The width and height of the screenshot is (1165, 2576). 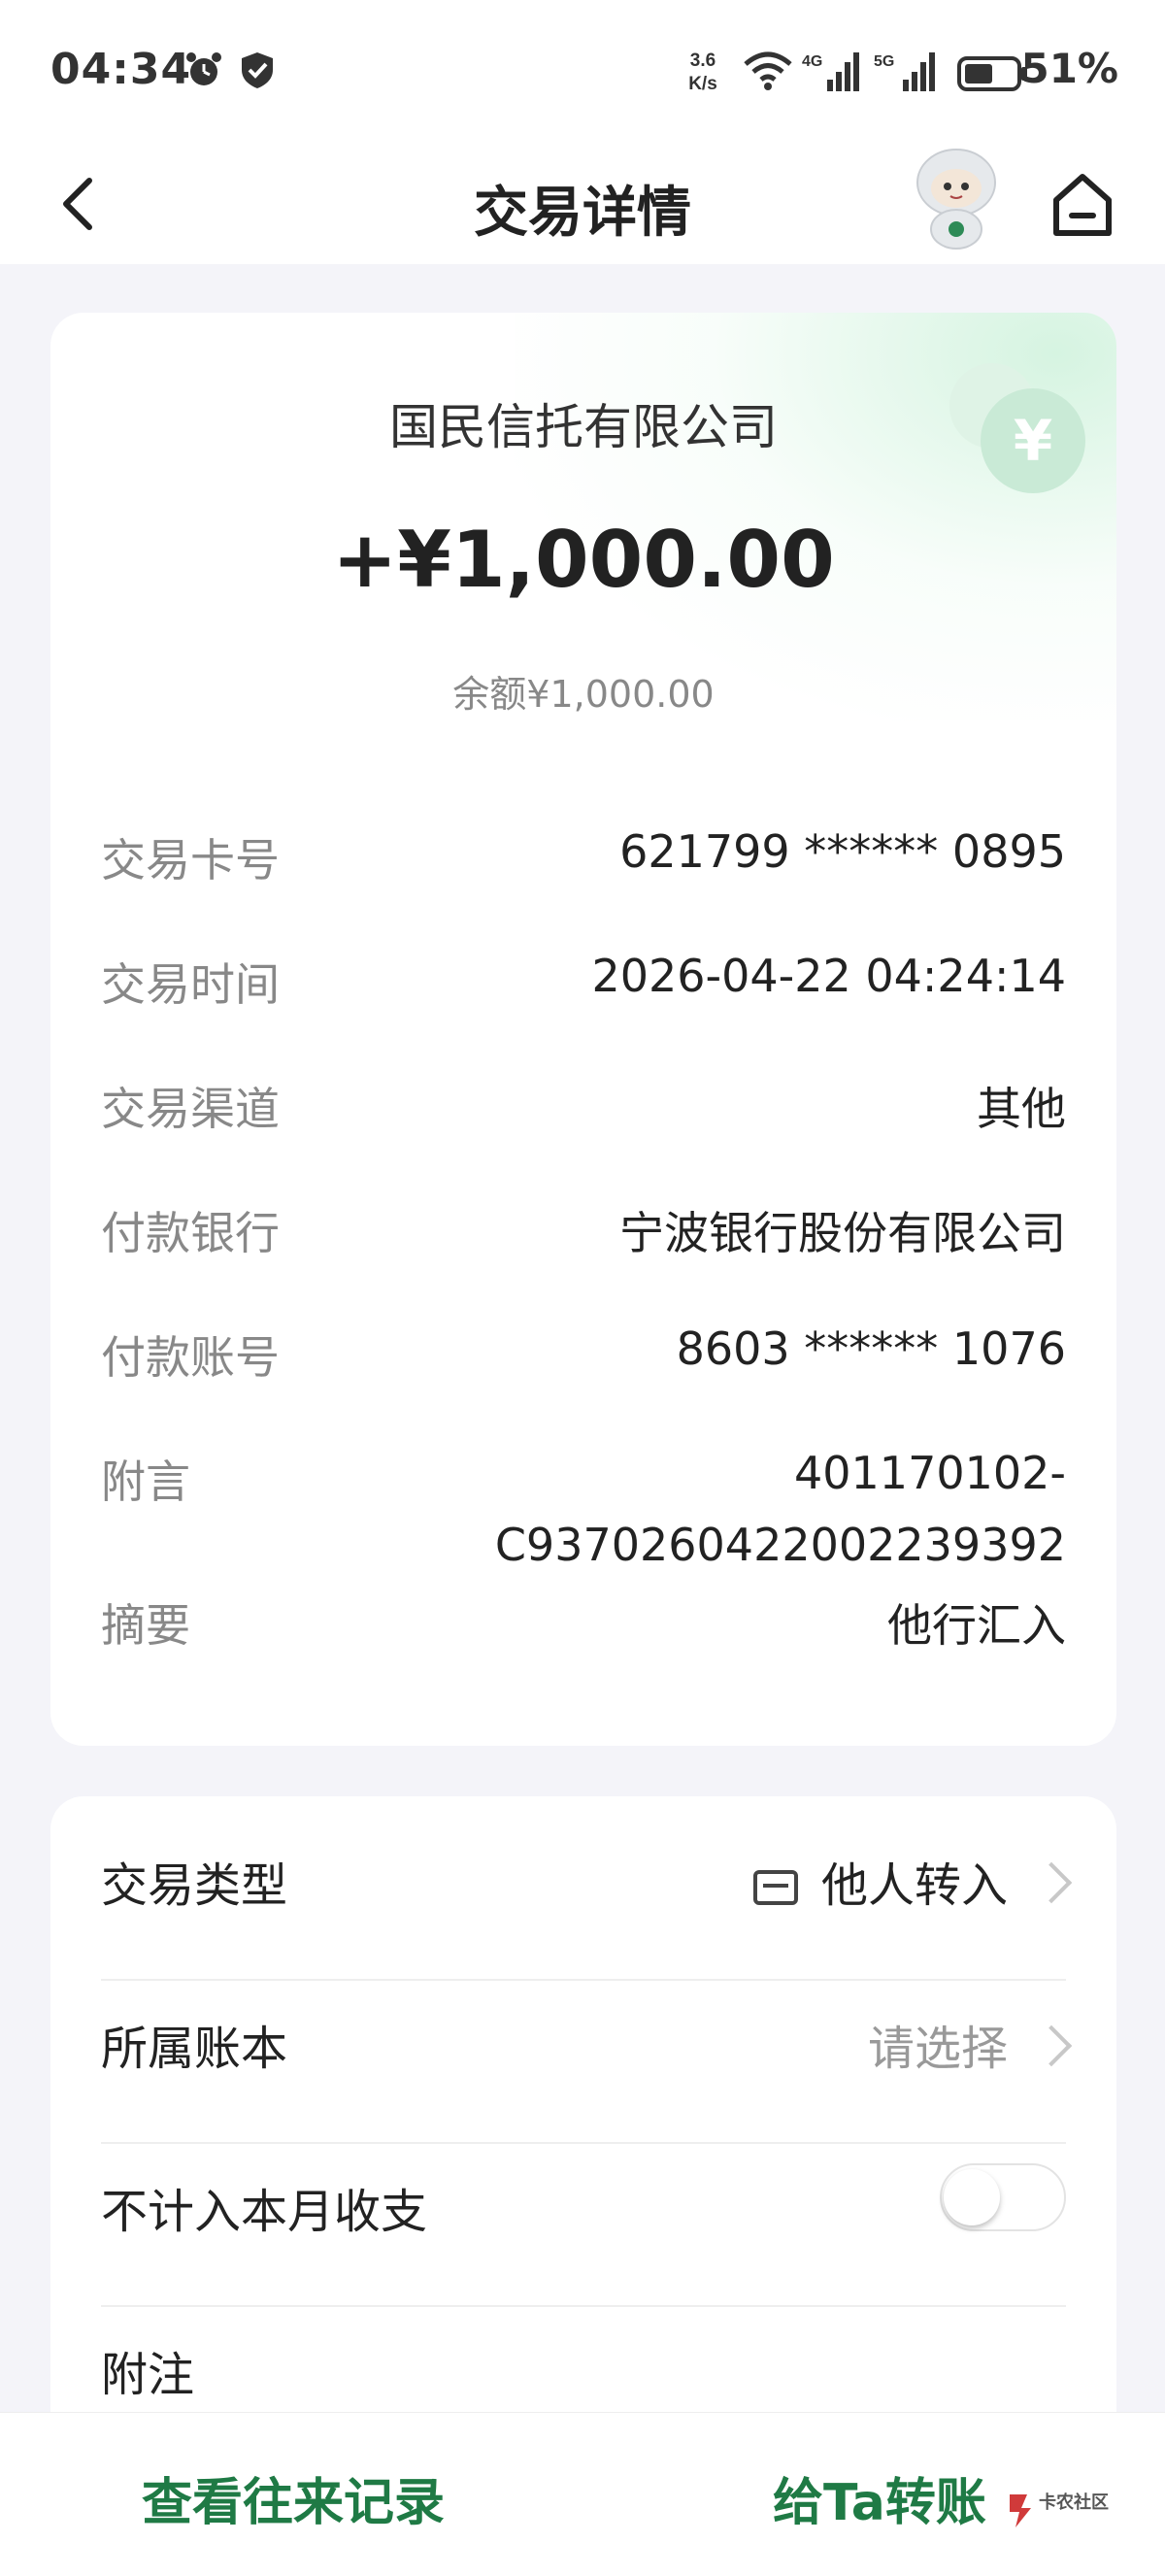 What do you see at coordinates (930, 1473) in the screenshot?
I see `detail-value: 401170102-` at bounding box center [930, 1473].